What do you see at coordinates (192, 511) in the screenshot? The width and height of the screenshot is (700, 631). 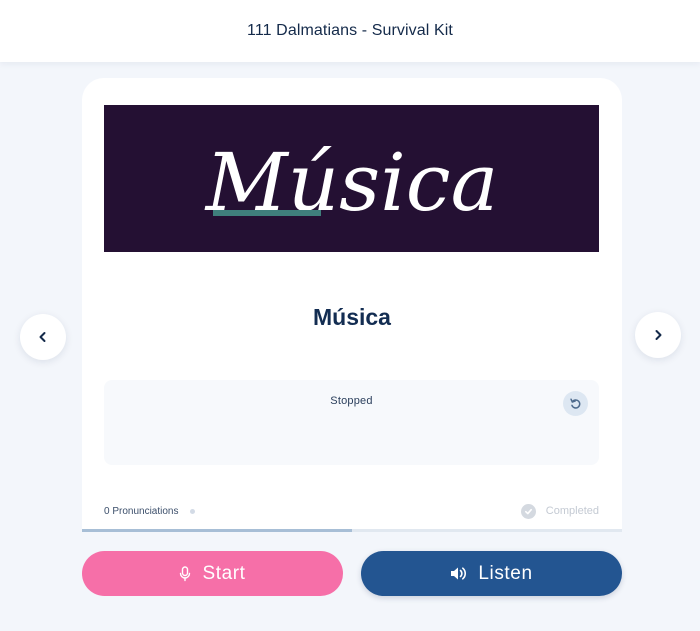 I see `status-dot` at bounding box center [192, 511].